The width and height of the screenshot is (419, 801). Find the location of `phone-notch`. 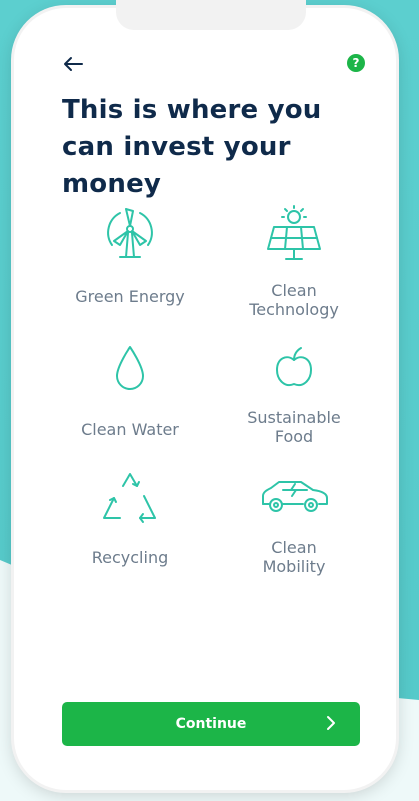

phone-notch is located at coordinates (211, 15).